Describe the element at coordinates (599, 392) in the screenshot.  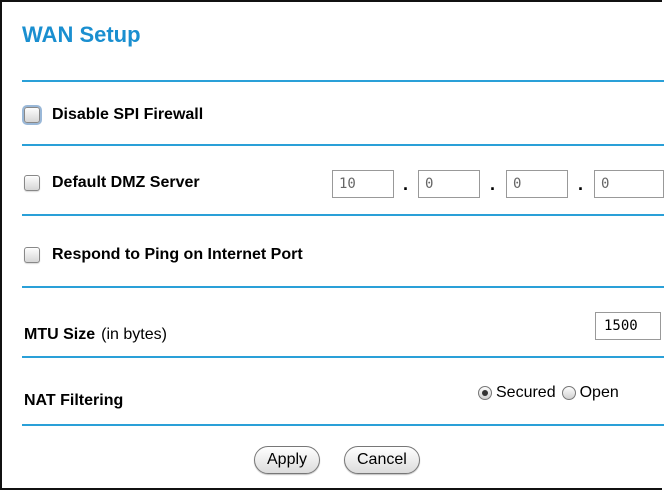
I see `nat-open-label: Open` at that location.